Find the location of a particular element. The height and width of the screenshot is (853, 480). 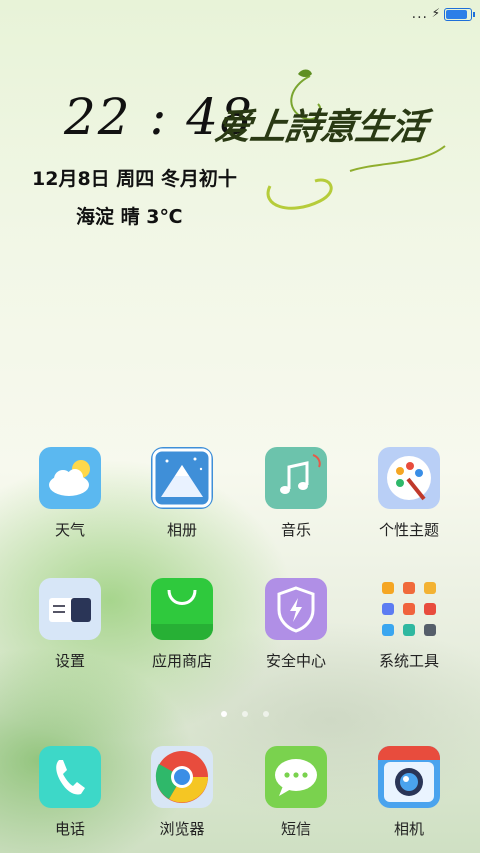

app-store: 应用商店 is located at coordinates (182, 624).